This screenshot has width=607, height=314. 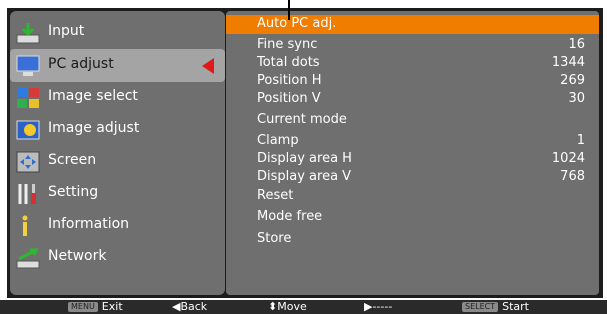 I want to click on selected-arrow-icon, so click(x=208, y=66).